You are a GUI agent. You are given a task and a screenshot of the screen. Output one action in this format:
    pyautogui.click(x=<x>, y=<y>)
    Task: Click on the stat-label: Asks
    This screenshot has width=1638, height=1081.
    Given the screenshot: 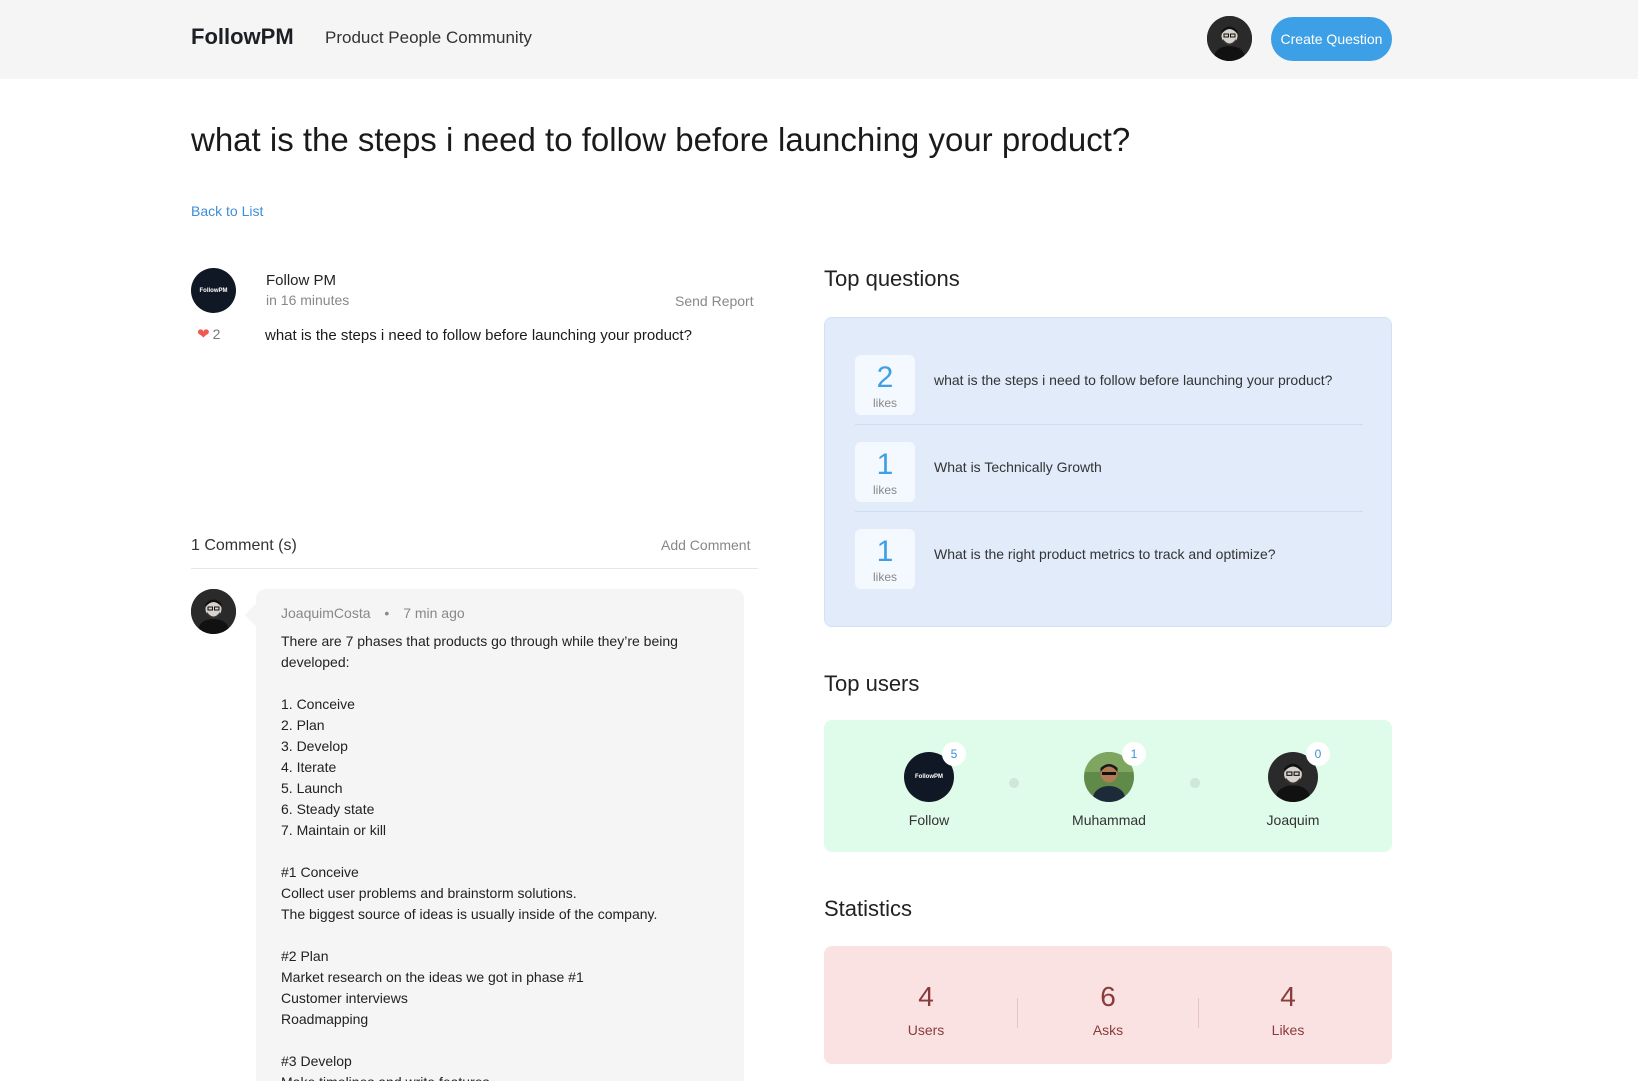 What is the action you would take?
    pyautogui.click(x=1108, y=1030)
    